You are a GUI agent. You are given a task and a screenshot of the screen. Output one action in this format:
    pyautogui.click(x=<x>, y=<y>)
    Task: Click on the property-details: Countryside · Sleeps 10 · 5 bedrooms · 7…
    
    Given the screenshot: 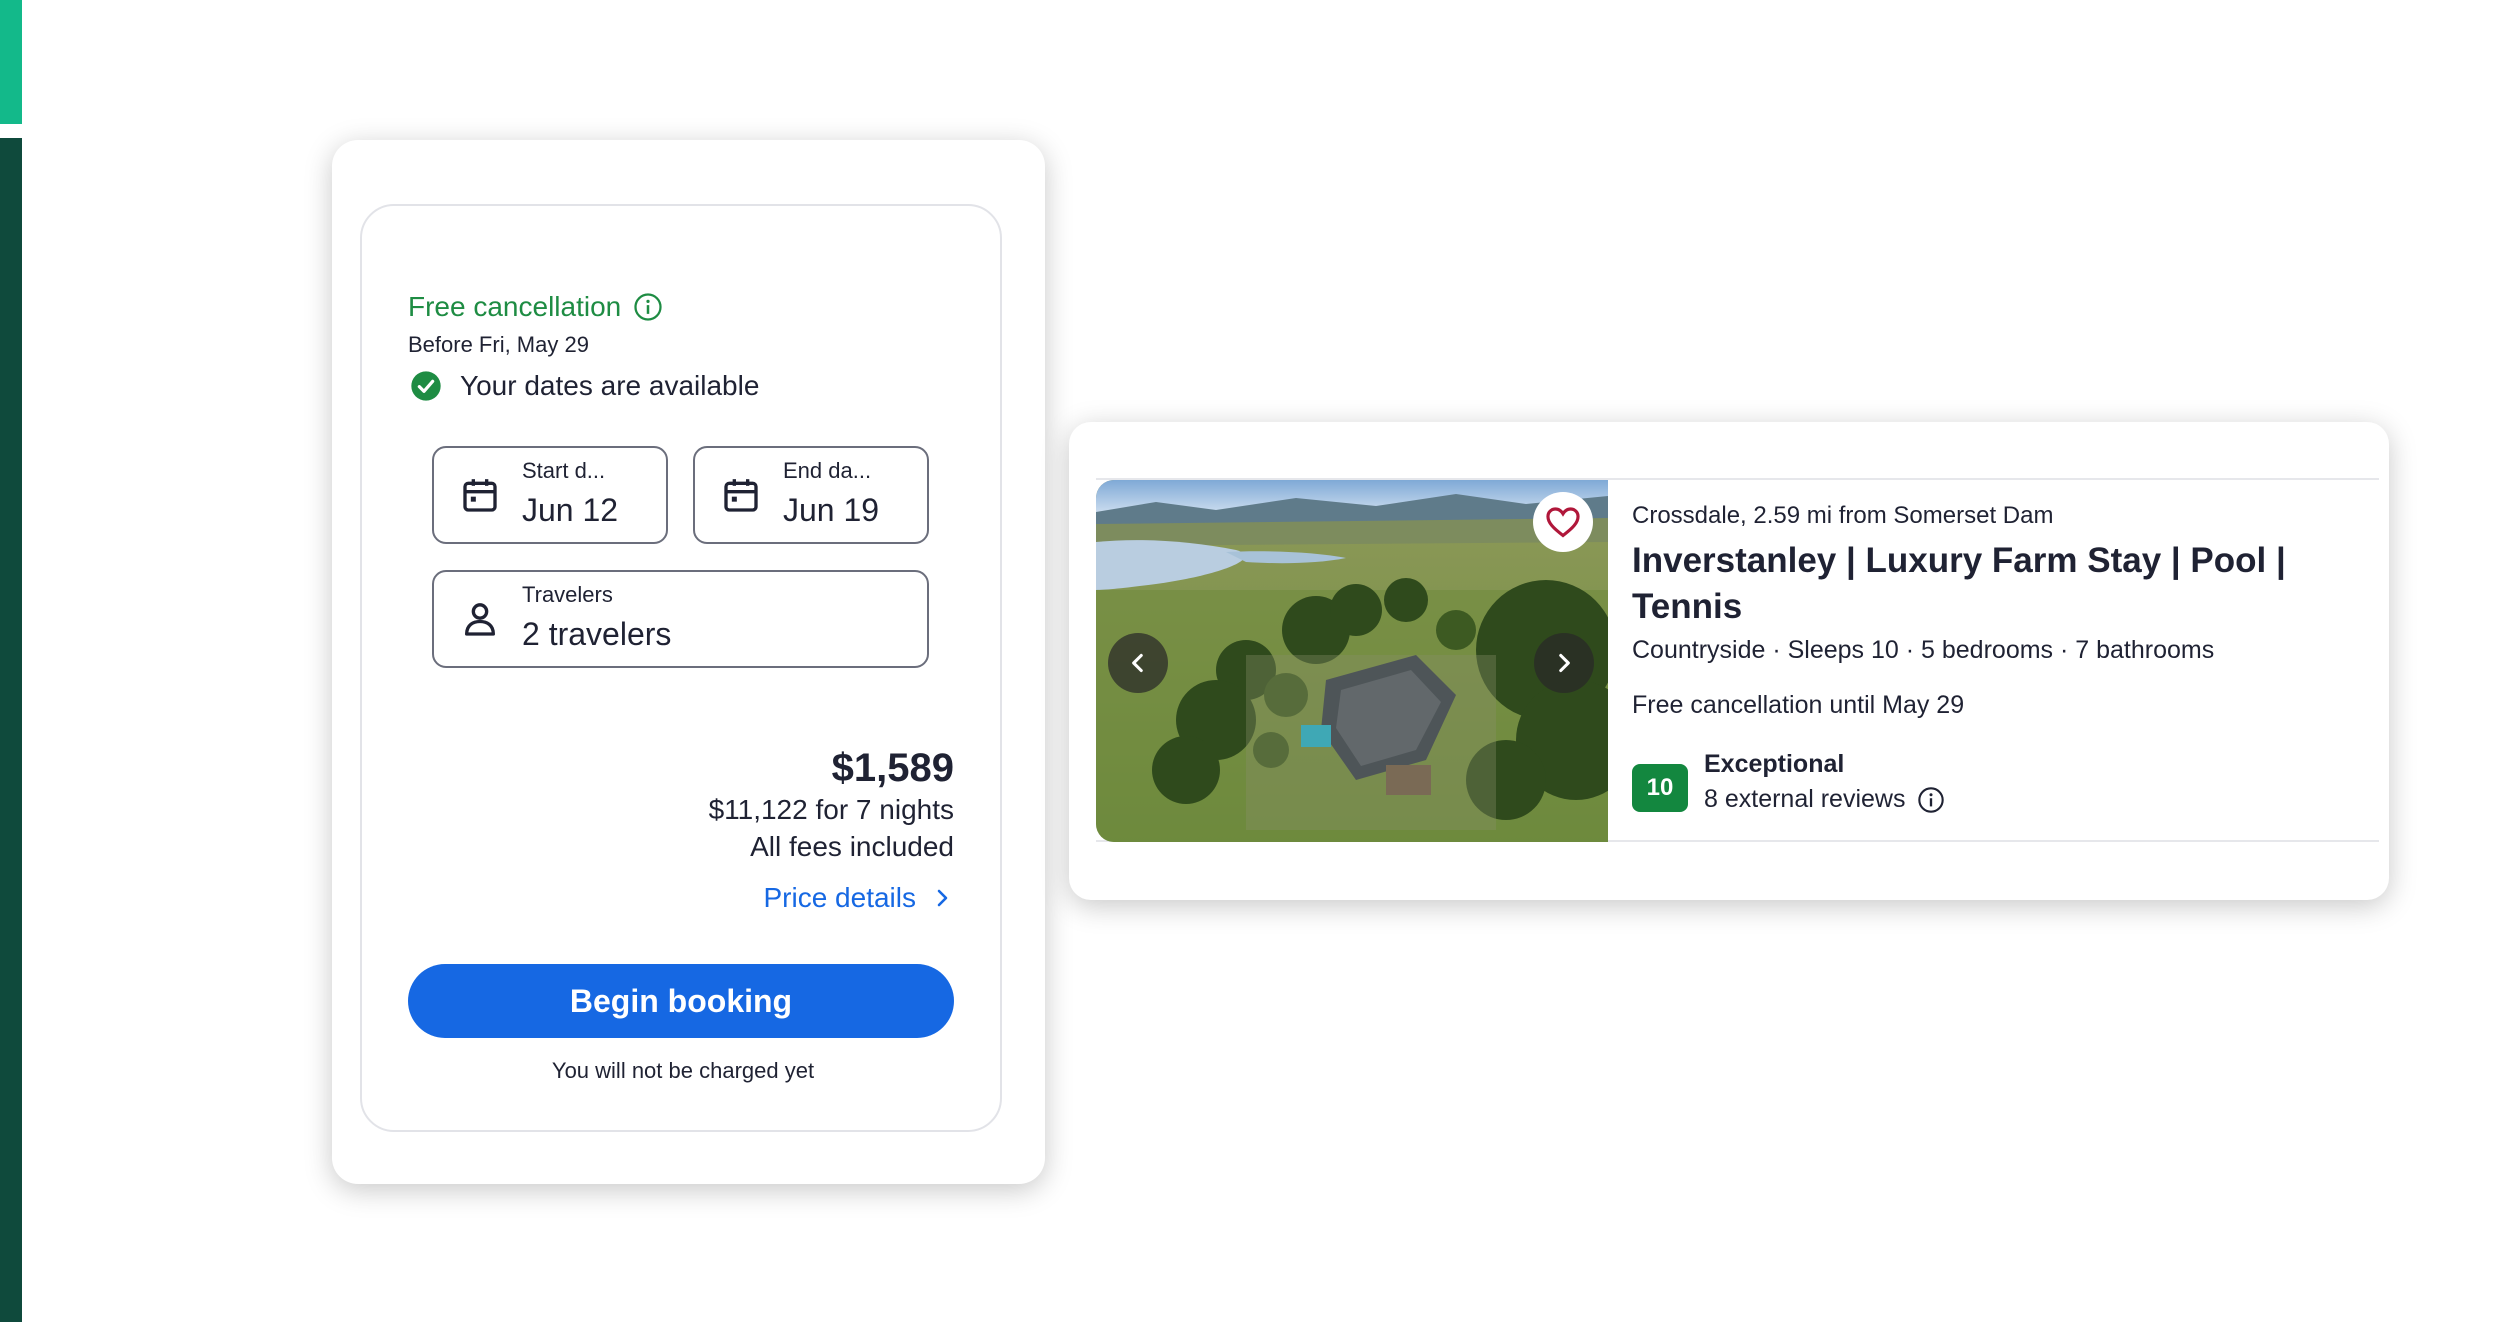 What is the action you would take?
    pyautogui.click(x=1923, y=650)
    